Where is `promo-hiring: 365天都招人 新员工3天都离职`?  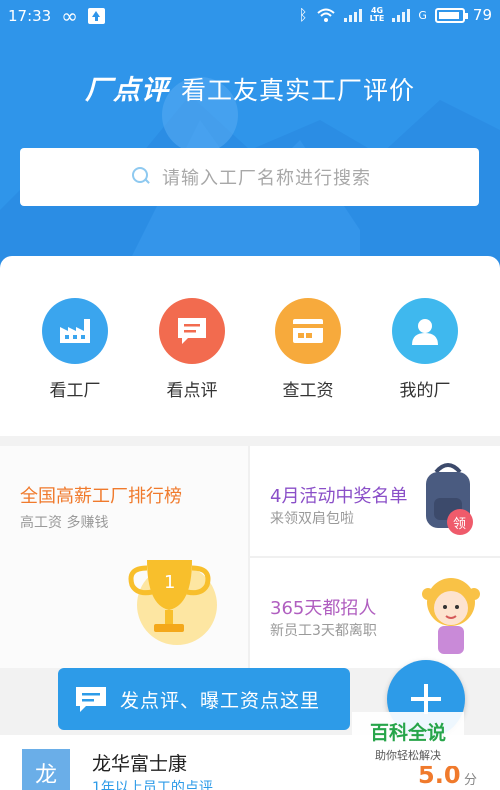
promo-hiring: 365天都招人 新员工3天都离职 is located at coordinates (375, 613).